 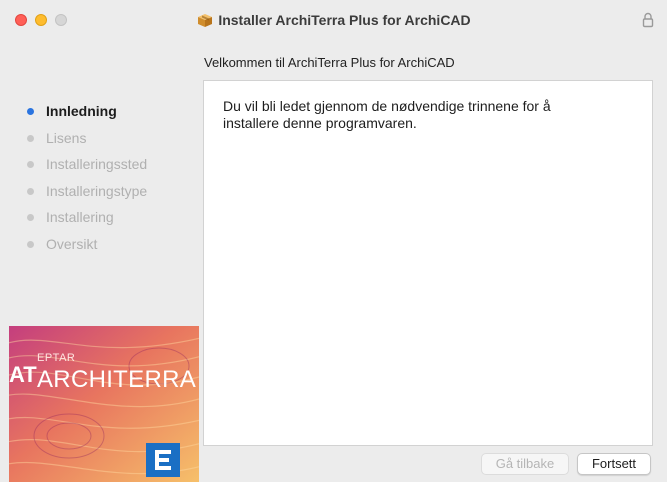 I want to click on installer-box-icon, so click(x=205, y=20).